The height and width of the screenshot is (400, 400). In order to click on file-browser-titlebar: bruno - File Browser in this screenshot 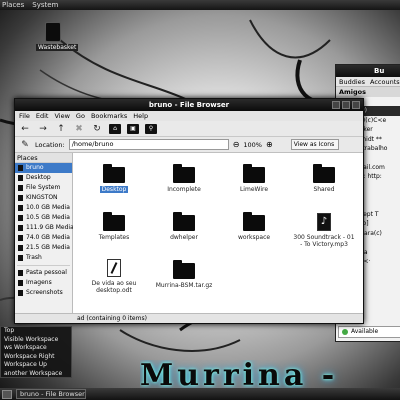, I will do `click(189, 105)`.